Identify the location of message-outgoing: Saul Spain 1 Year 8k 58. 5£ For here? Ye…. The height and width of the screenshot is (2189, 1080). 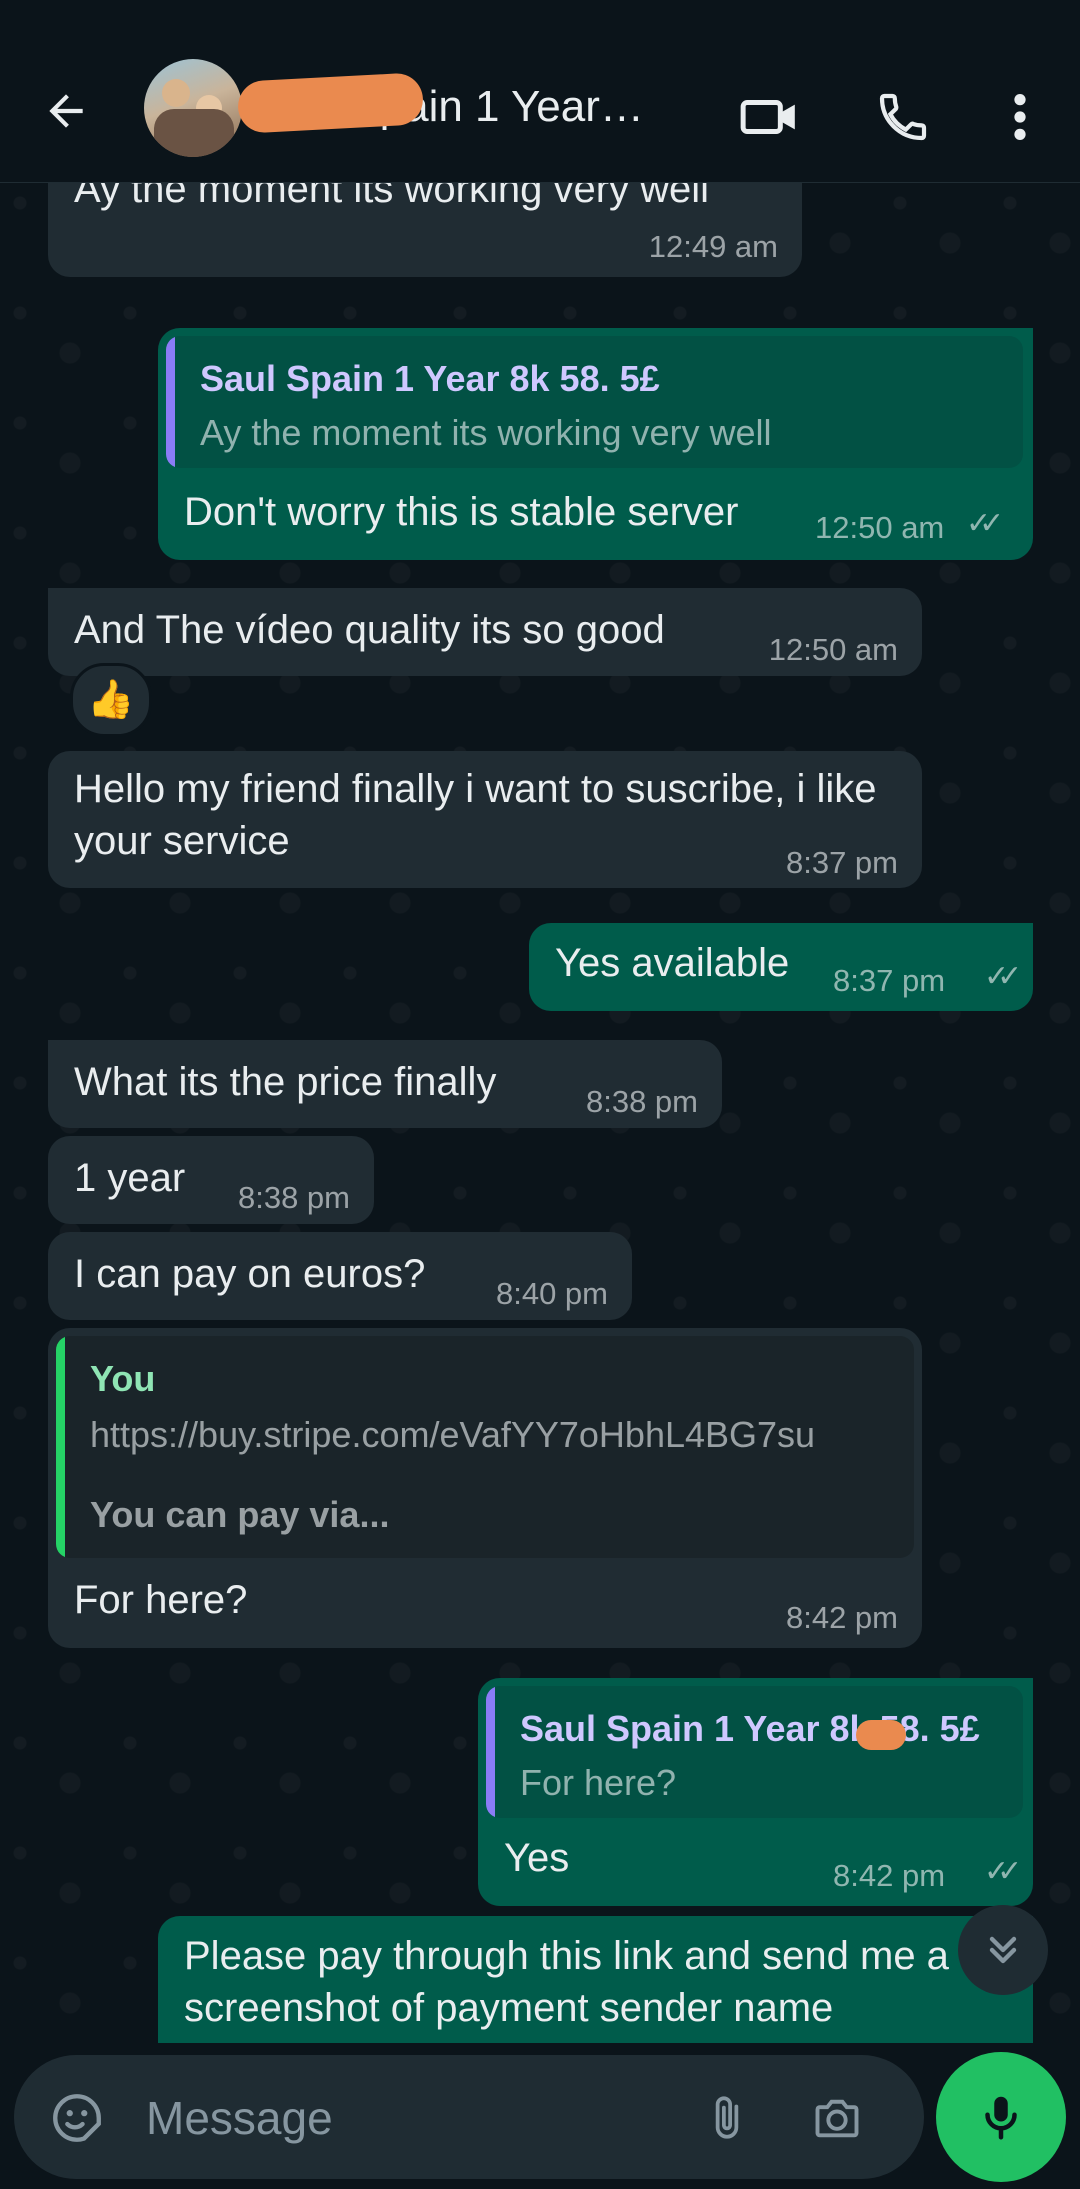
(755, 1792).